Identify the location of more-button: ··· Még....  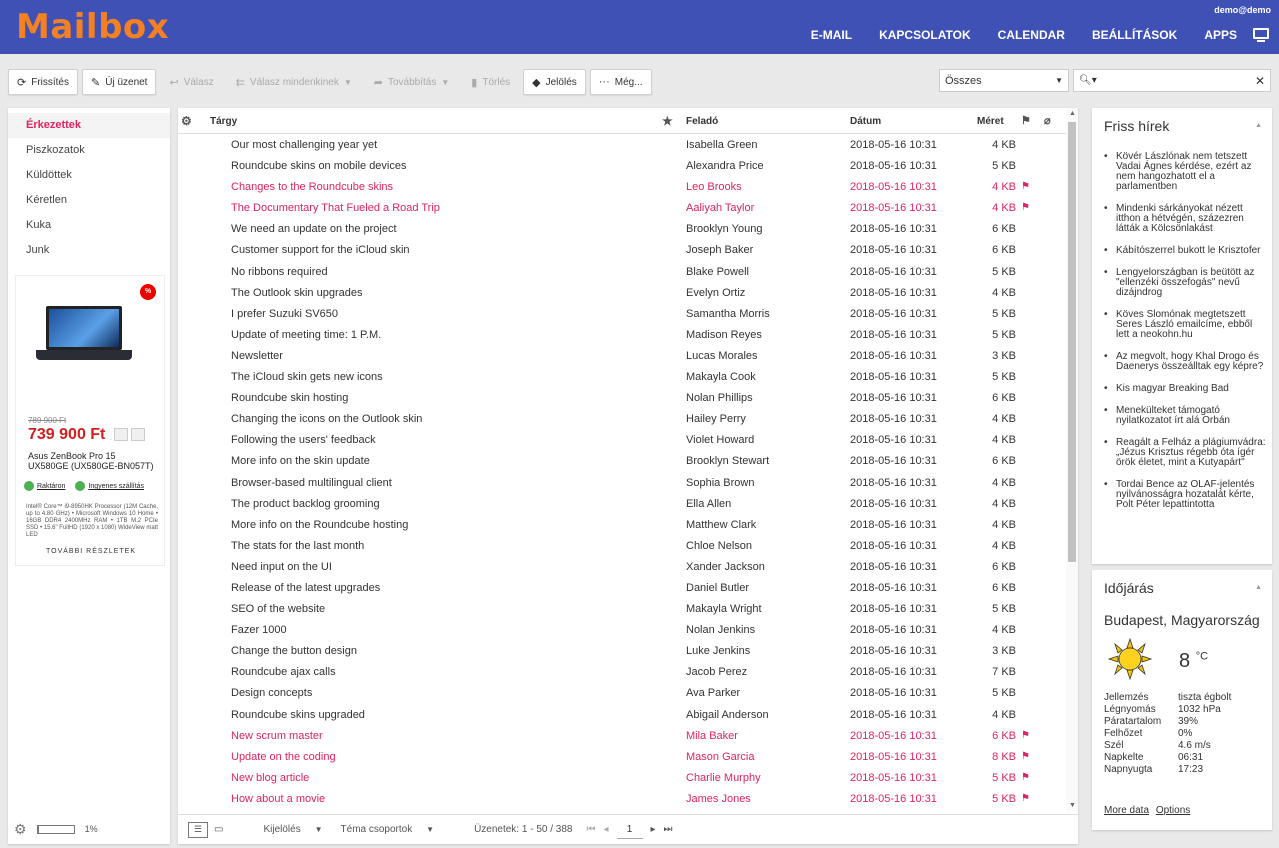
(620, 82).